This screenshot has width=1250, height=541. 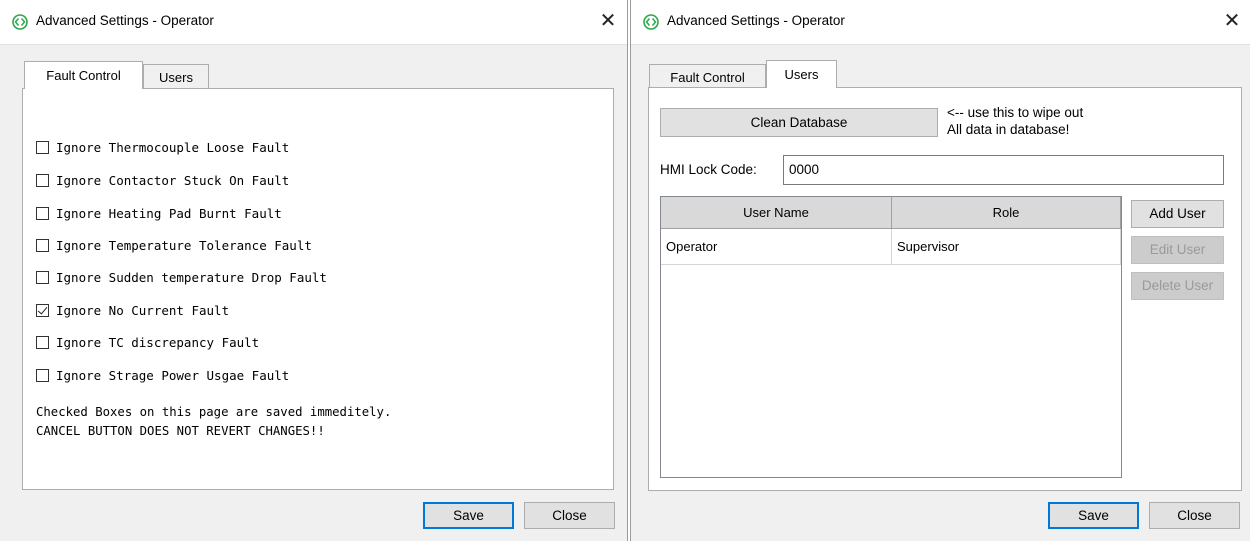 What do you see at coordinates (1177, 286) in the screenshot?
I see `delete-user-button: Delete User` at bounding box center [1177, 286].